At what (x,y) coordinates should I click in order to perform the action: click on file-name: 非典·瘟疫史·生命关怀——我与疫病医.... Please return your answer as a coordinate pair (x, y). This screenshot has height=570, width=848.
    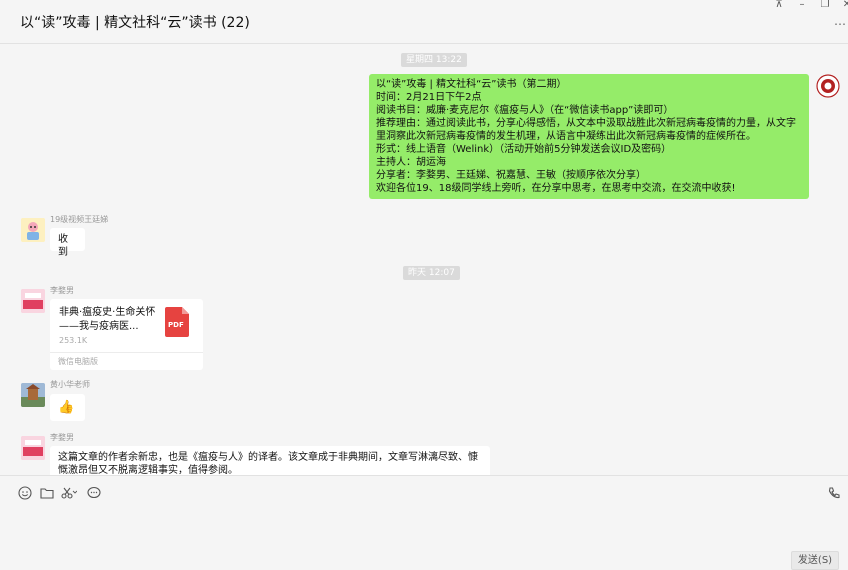
    Looking at the image, I should click on (107, 319).